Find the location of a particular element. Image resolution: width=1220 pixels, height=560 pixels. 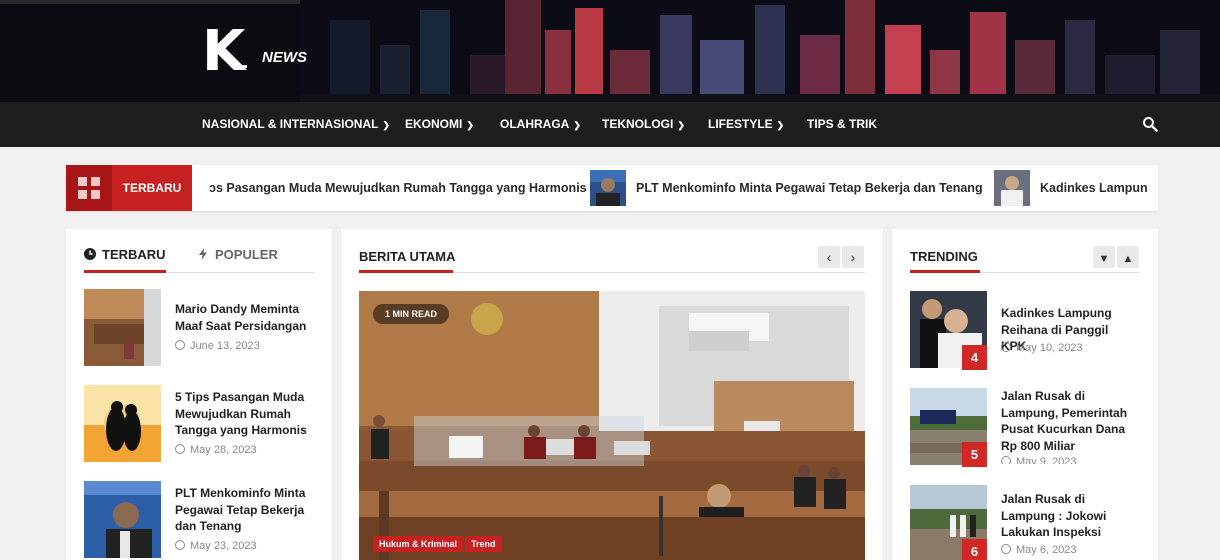

category-badge: Hukum & Kriminal is located at coordinates (418, 544).